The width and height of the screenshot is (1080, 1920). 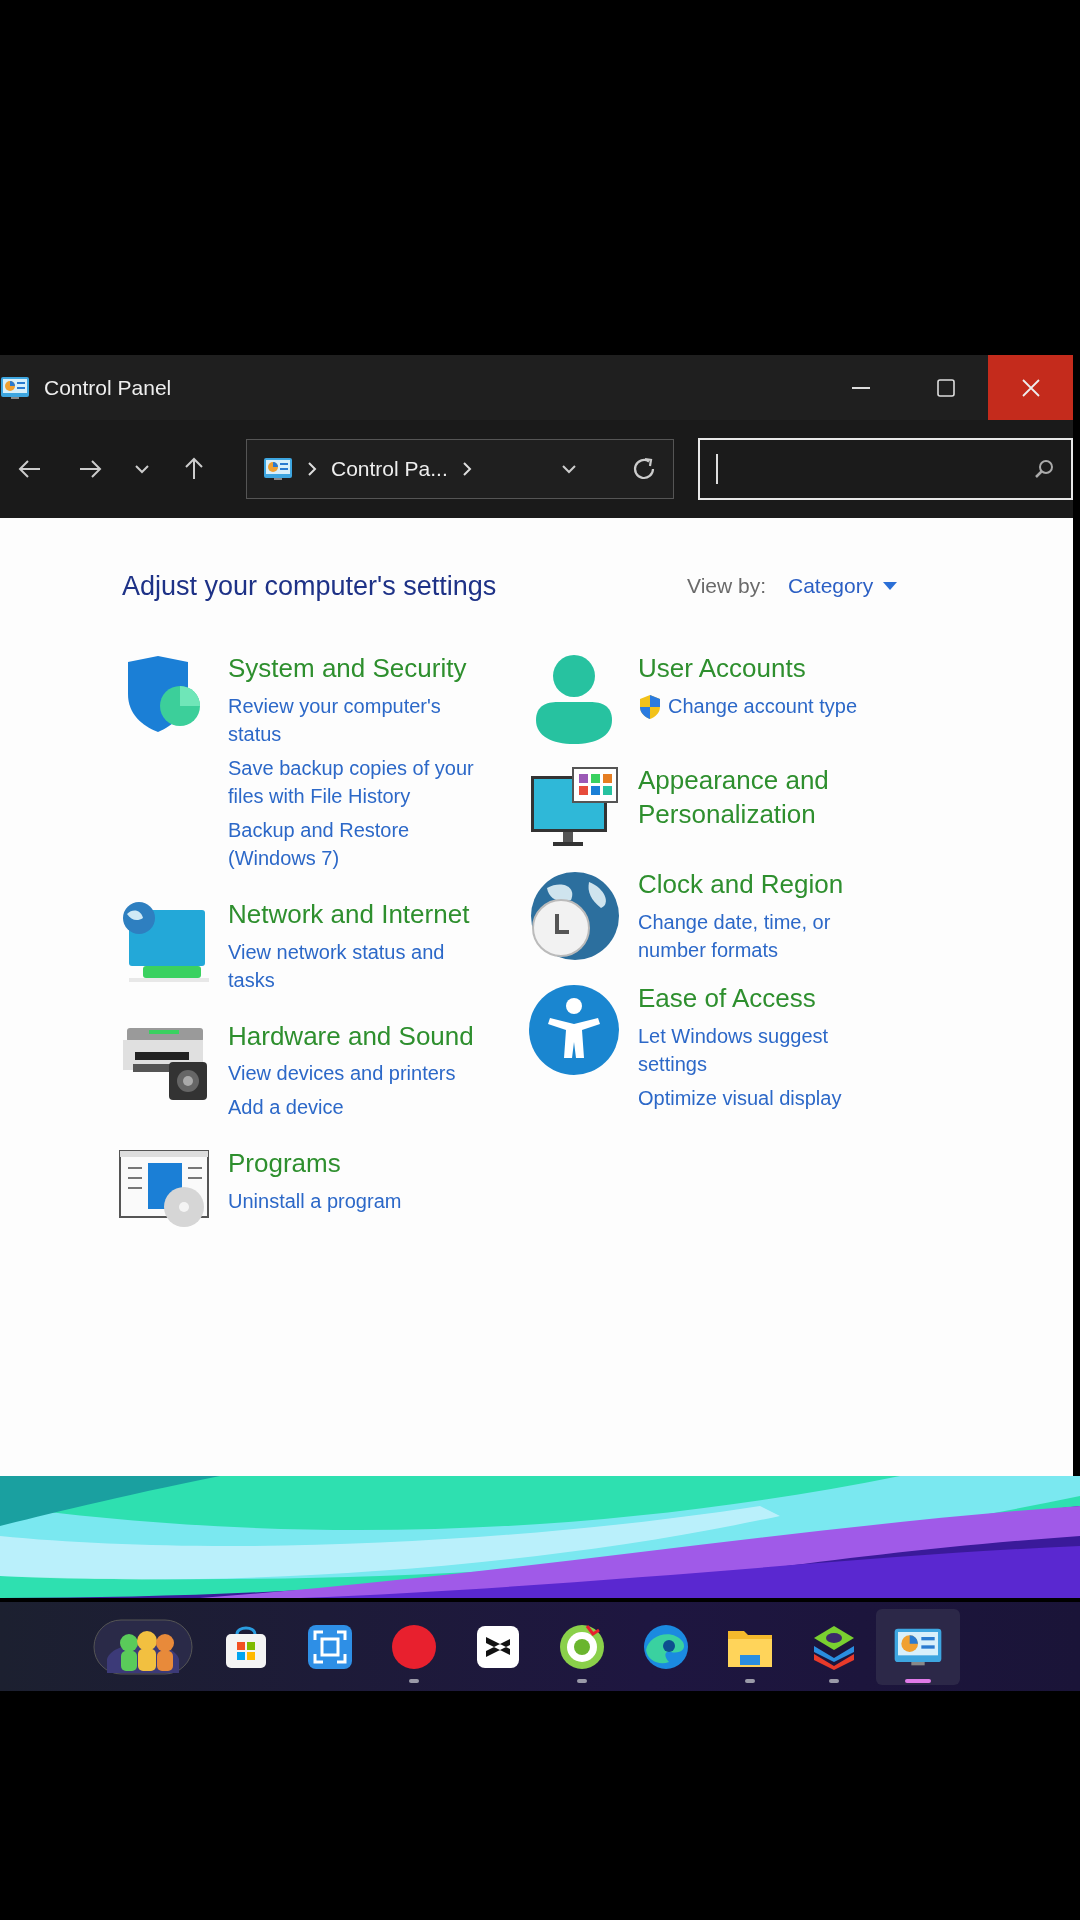 What do you see at coordinates (768, 935) in the screenshot?
I see `task-link: Change date, time, or number formats` at bounding box center [768, 935].